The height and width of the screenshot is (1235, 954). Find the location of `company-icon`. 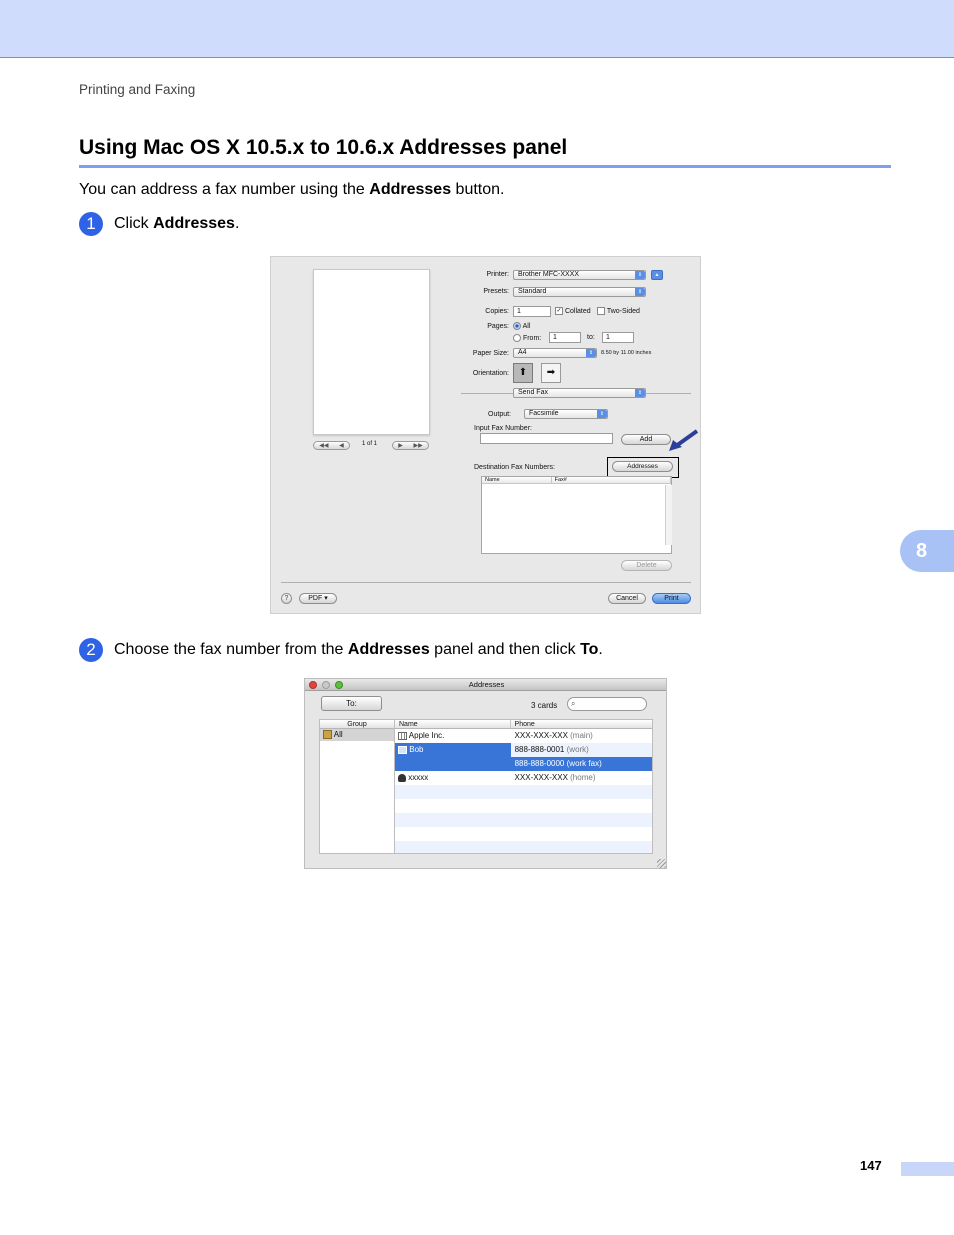

company-icon is located at coordinates (402, 735).